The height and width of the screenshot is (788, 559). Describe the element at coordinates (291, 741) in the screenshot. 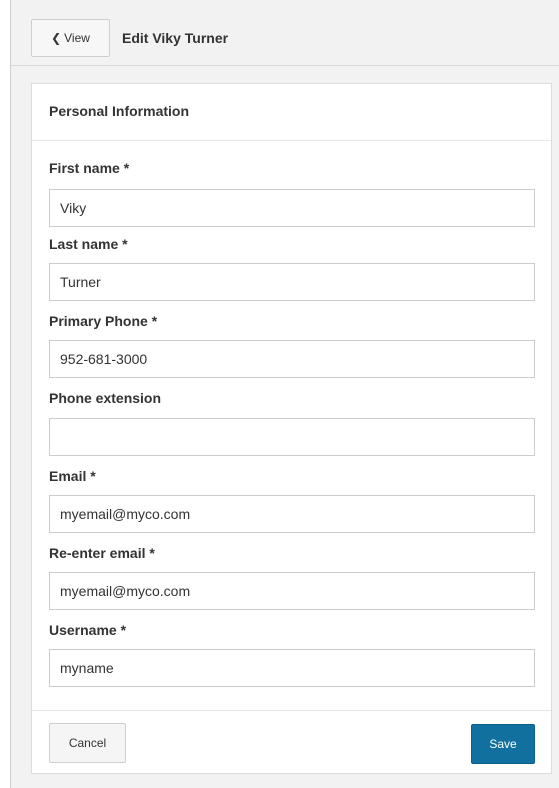

I see `form-footer: Cancel Save` at that location.